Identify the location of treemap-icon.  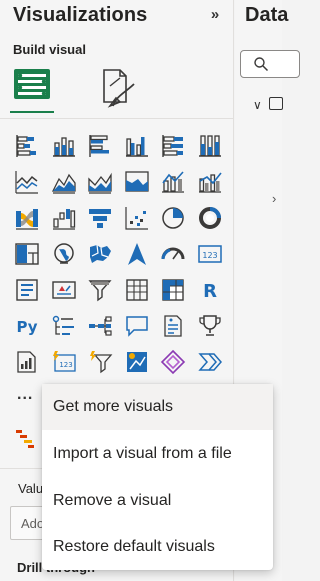
(27, 254).